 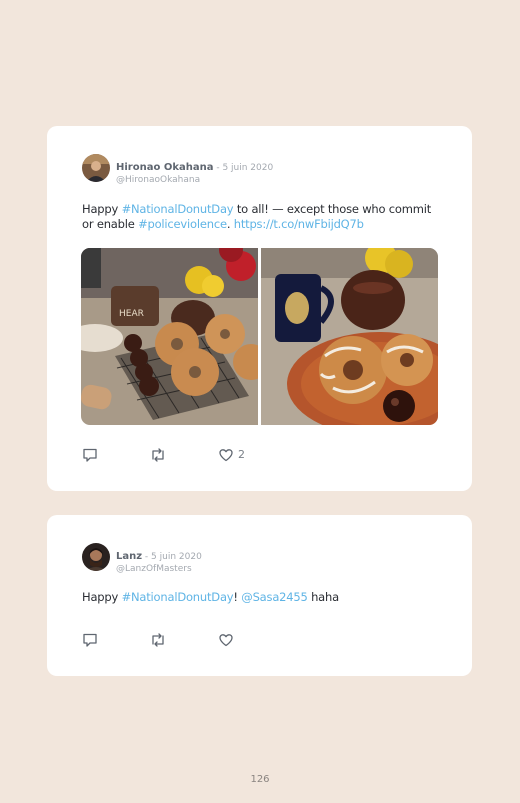 I want to click on like-count: 2, so click(x=241, y=454).